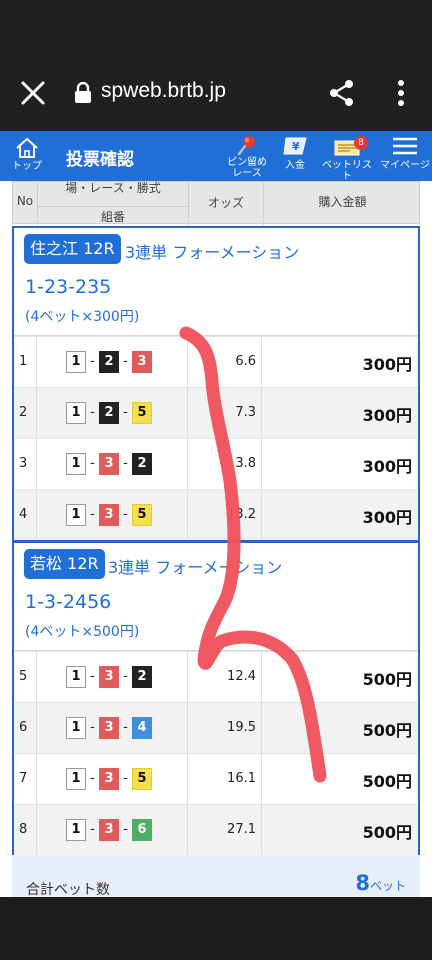 This screenshot has height=960, width=432. I want to click on row-number: 8, so click(23, 829).